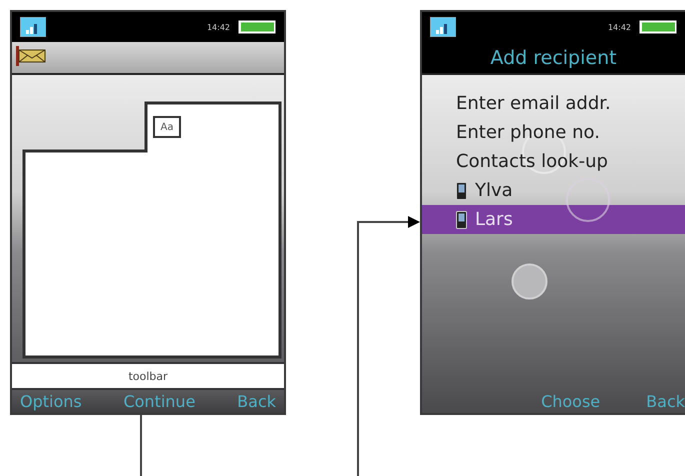  Describe the element at coordinates (553, 57) in the screenshot. I see `screen-title: Add recipient` at that location.